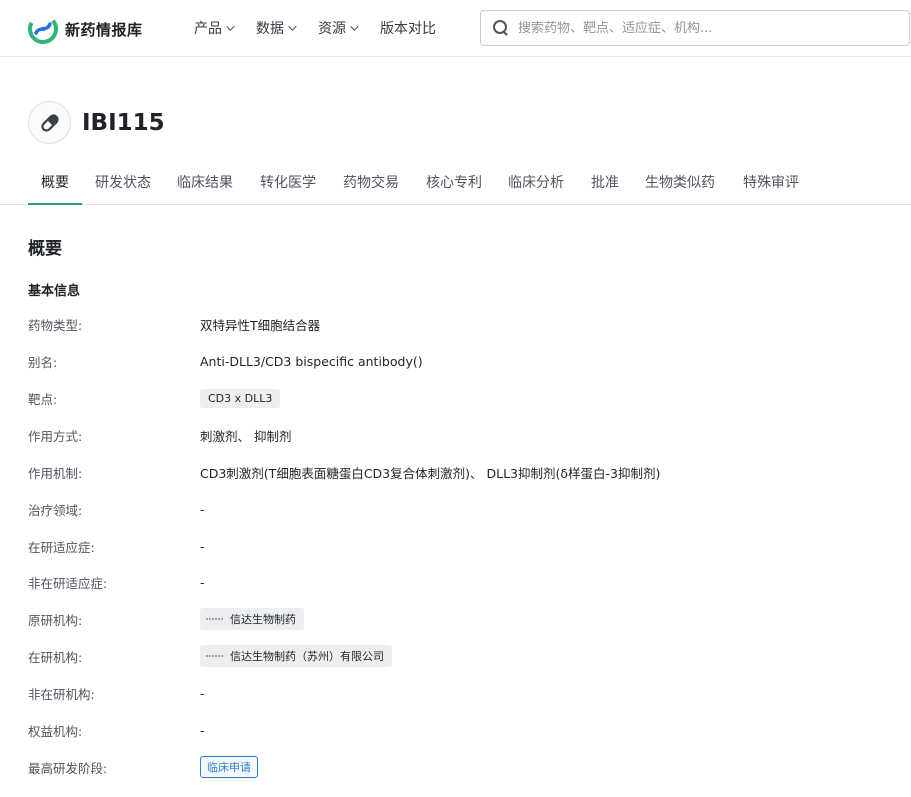  Describe the element at coordinates (246, 436) in the screenshot. I see `field-value: 刺激剂、 抑制剂` at that location.